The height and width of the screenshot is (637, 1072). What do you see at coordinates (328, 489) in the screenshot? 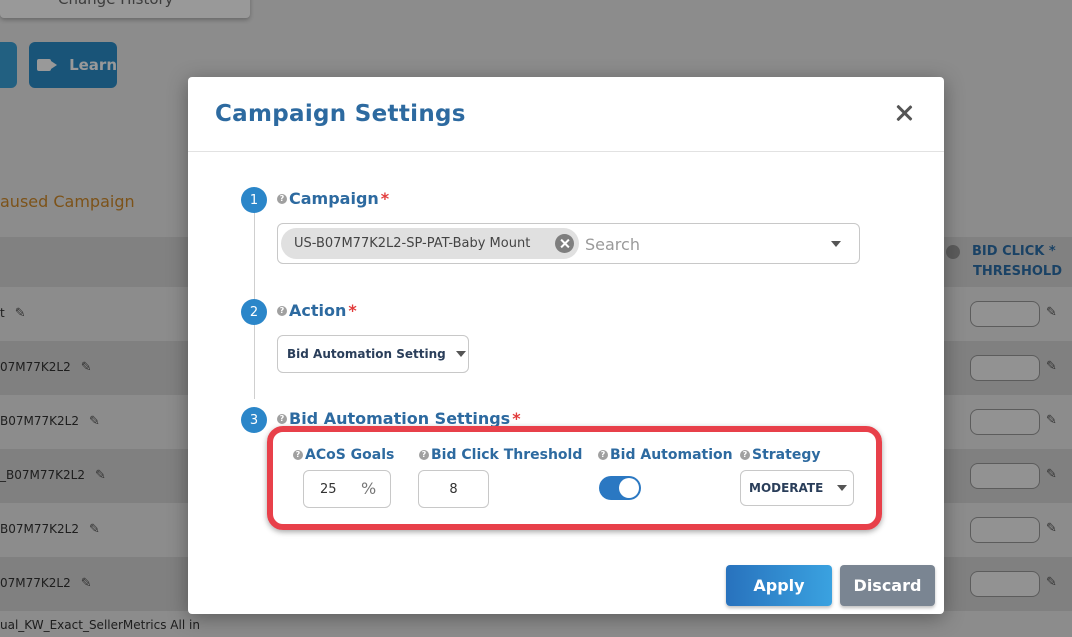
I see `acos-goals-value: 25` at bounding box center [328, 489].